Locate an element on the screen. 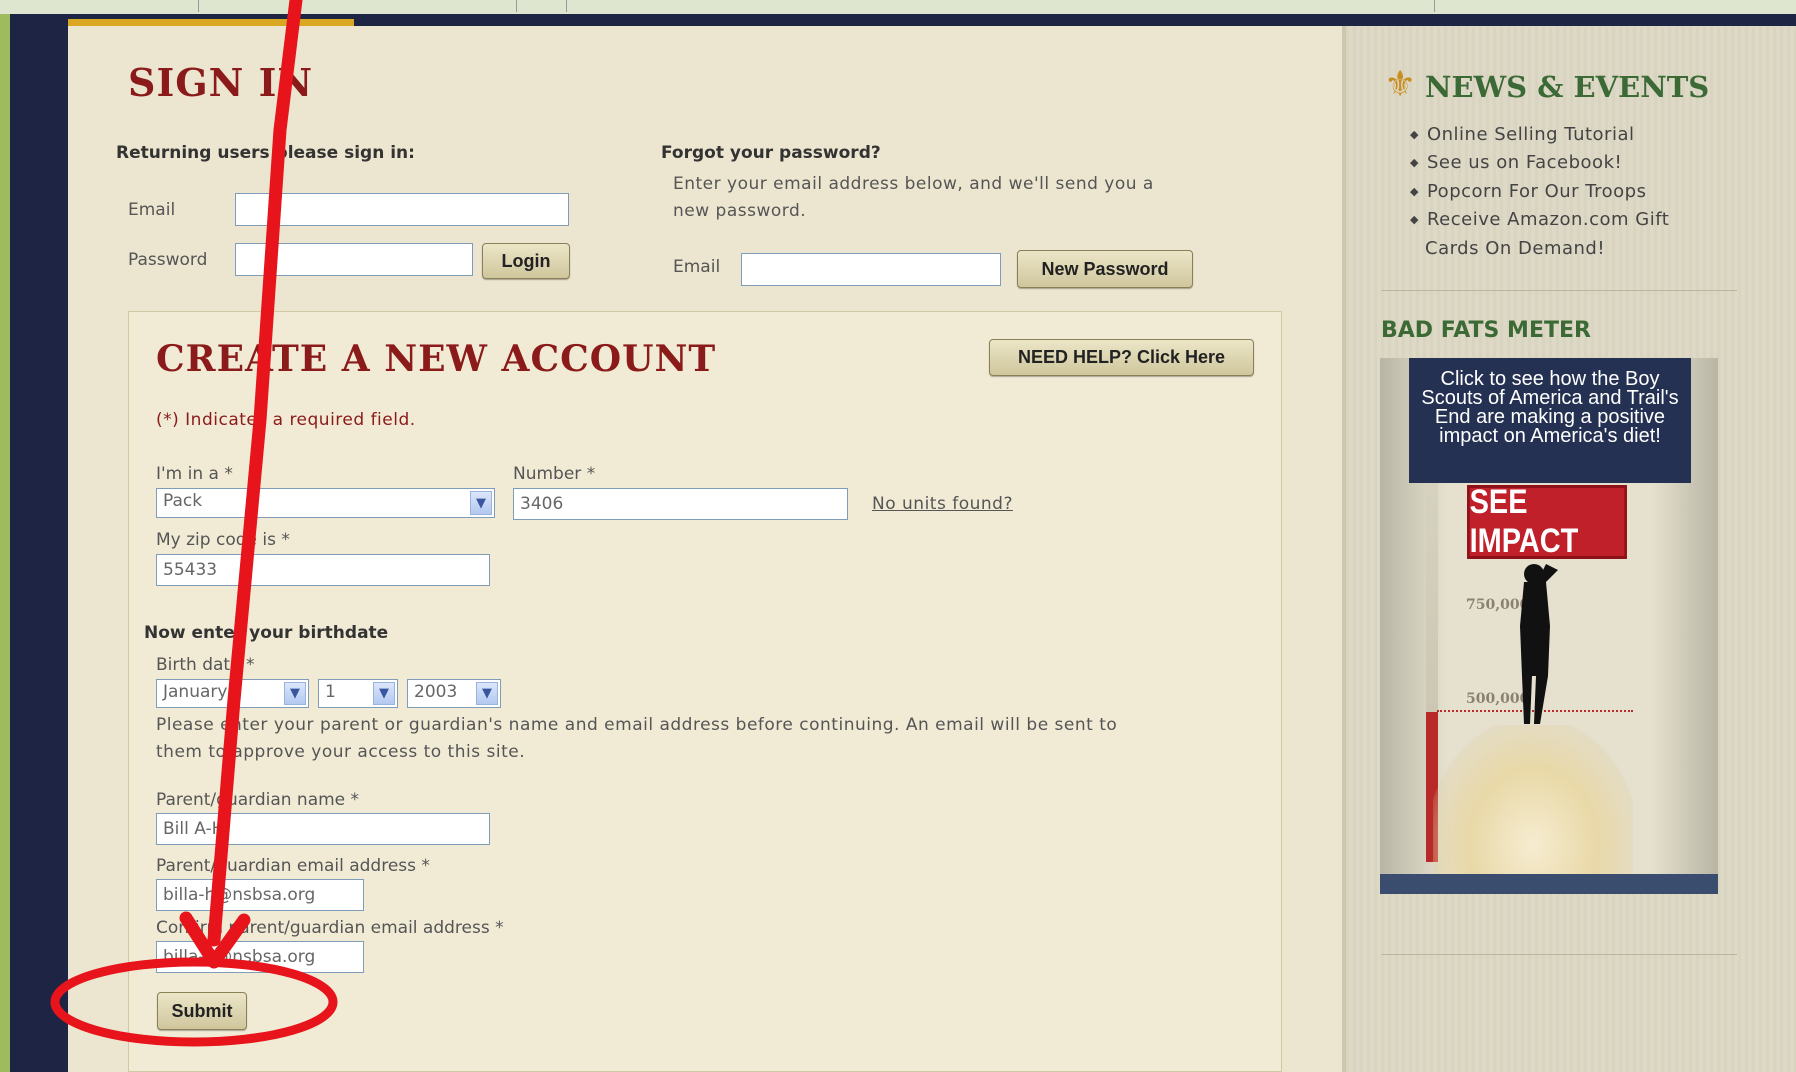  annotation-arrow-shaft is located at coordinates (255, 473).